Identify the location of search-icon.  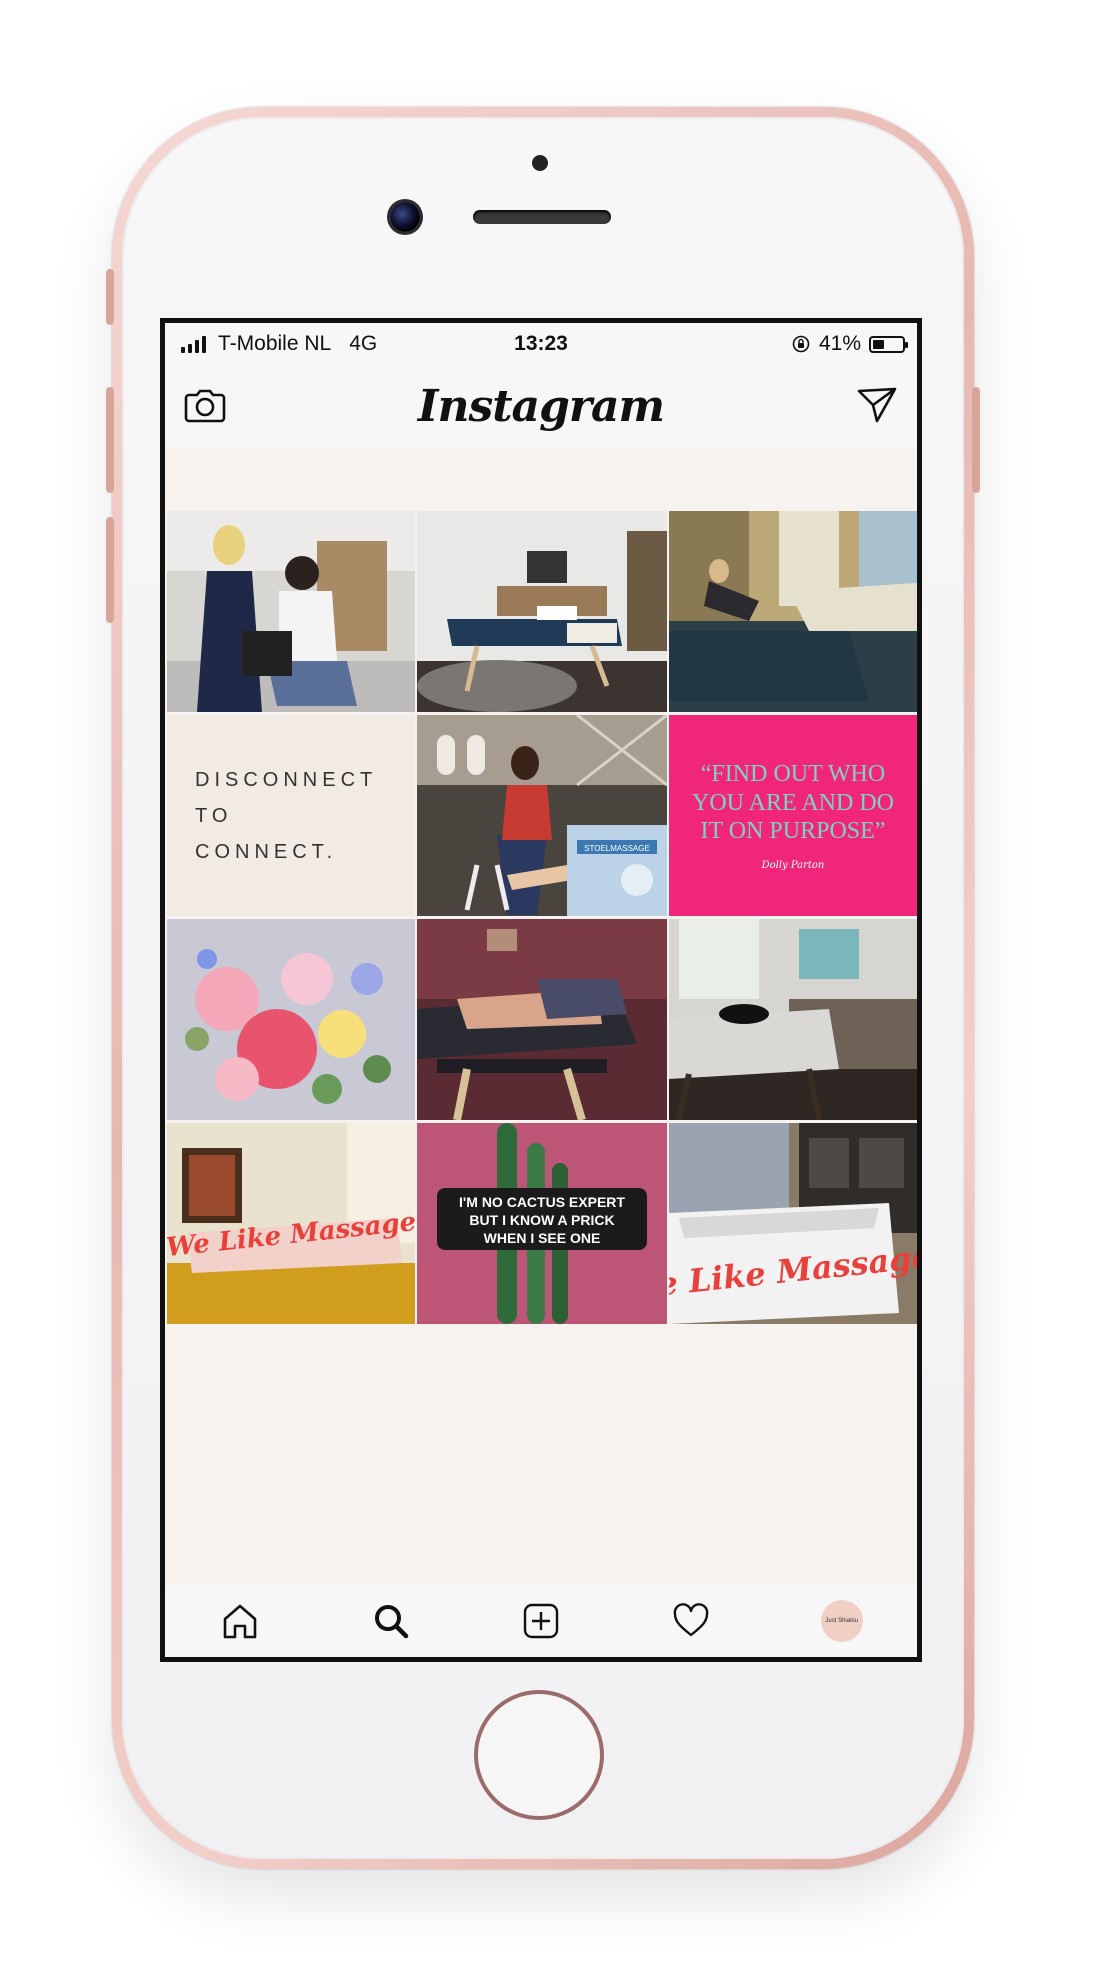
(391, 1622).